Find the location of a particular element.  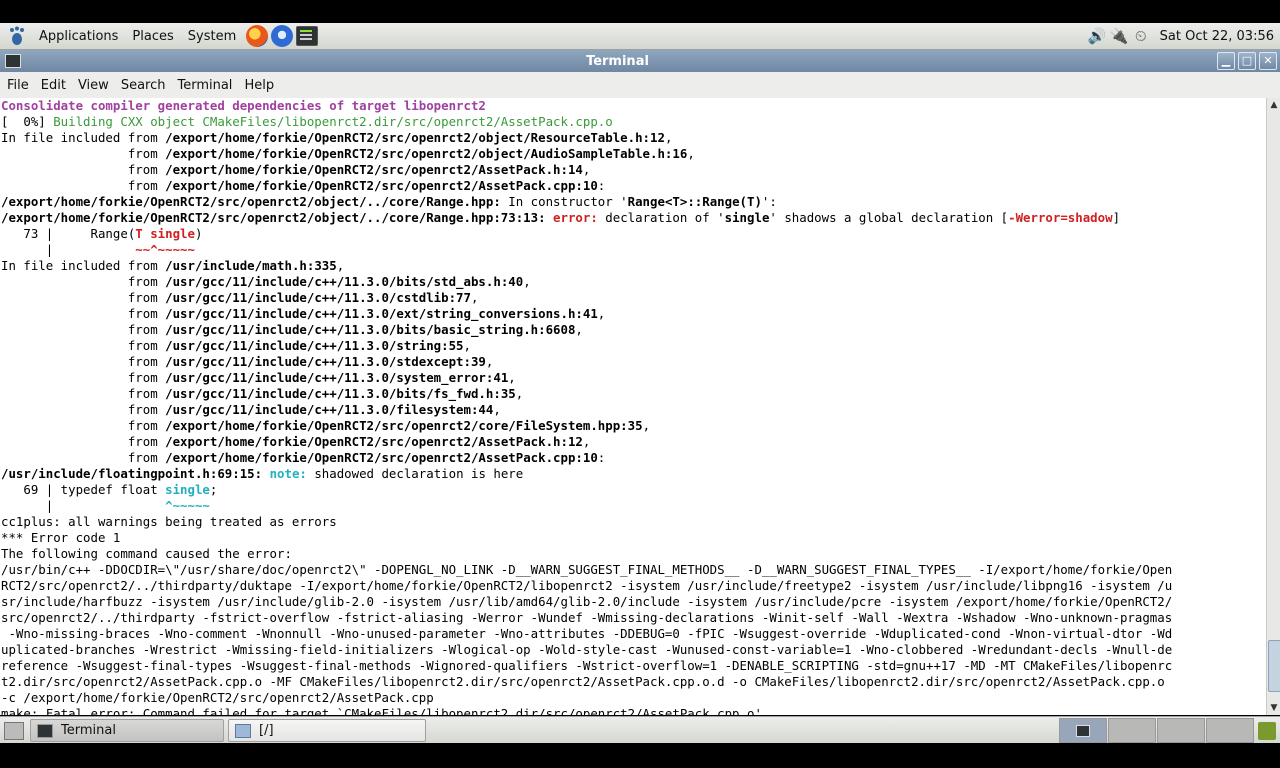

menu-view: View is located at coordinates (92, 85).